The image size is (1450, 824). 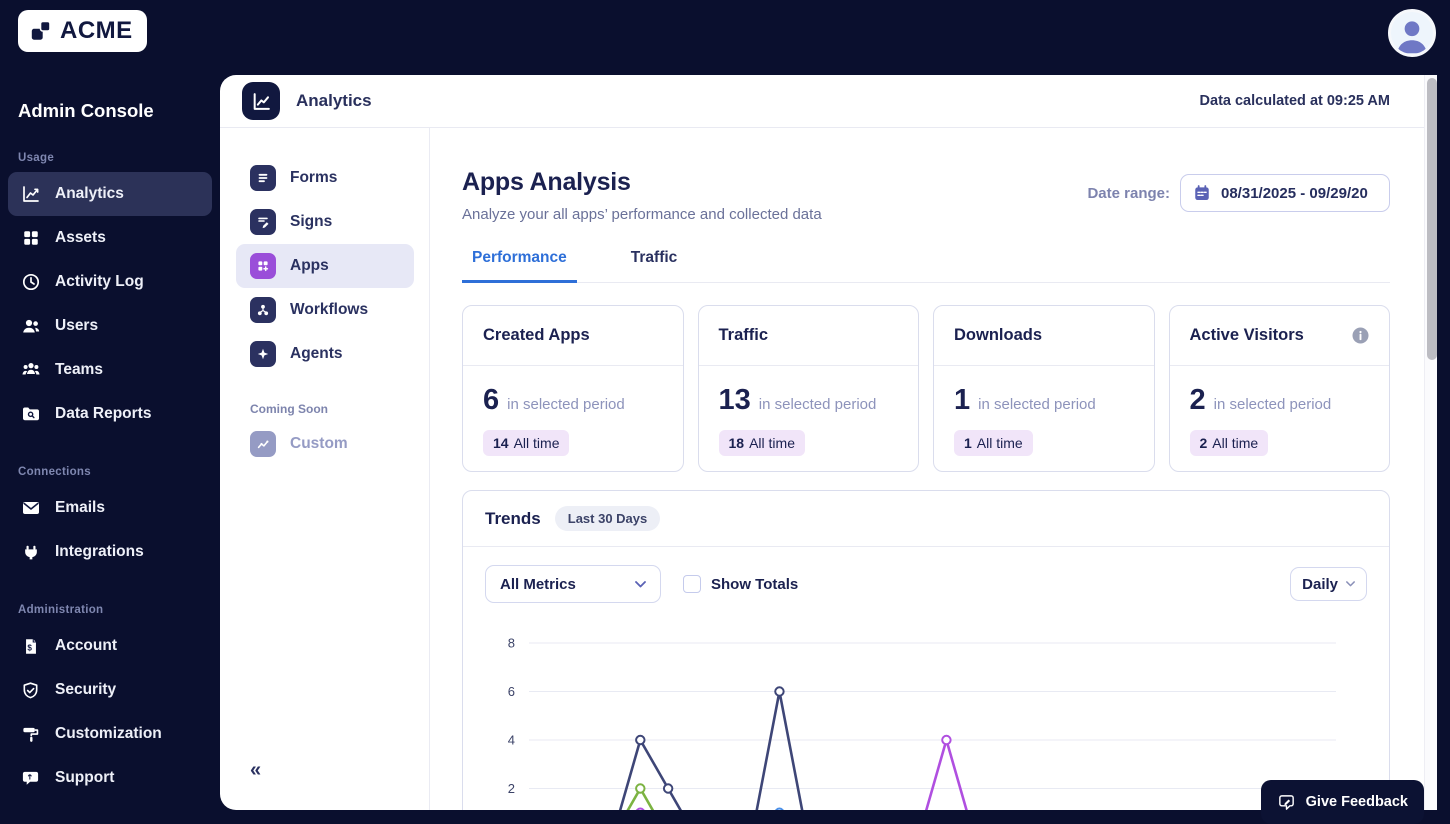 I want to click on clock-history-icon, so click(x=30, y=282).